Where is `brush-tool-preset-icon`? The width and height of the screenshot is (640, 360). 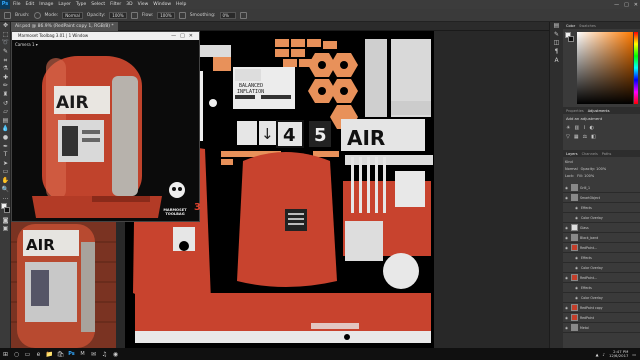 brush-tool-preset-icon is located at coordinates (7, 15).